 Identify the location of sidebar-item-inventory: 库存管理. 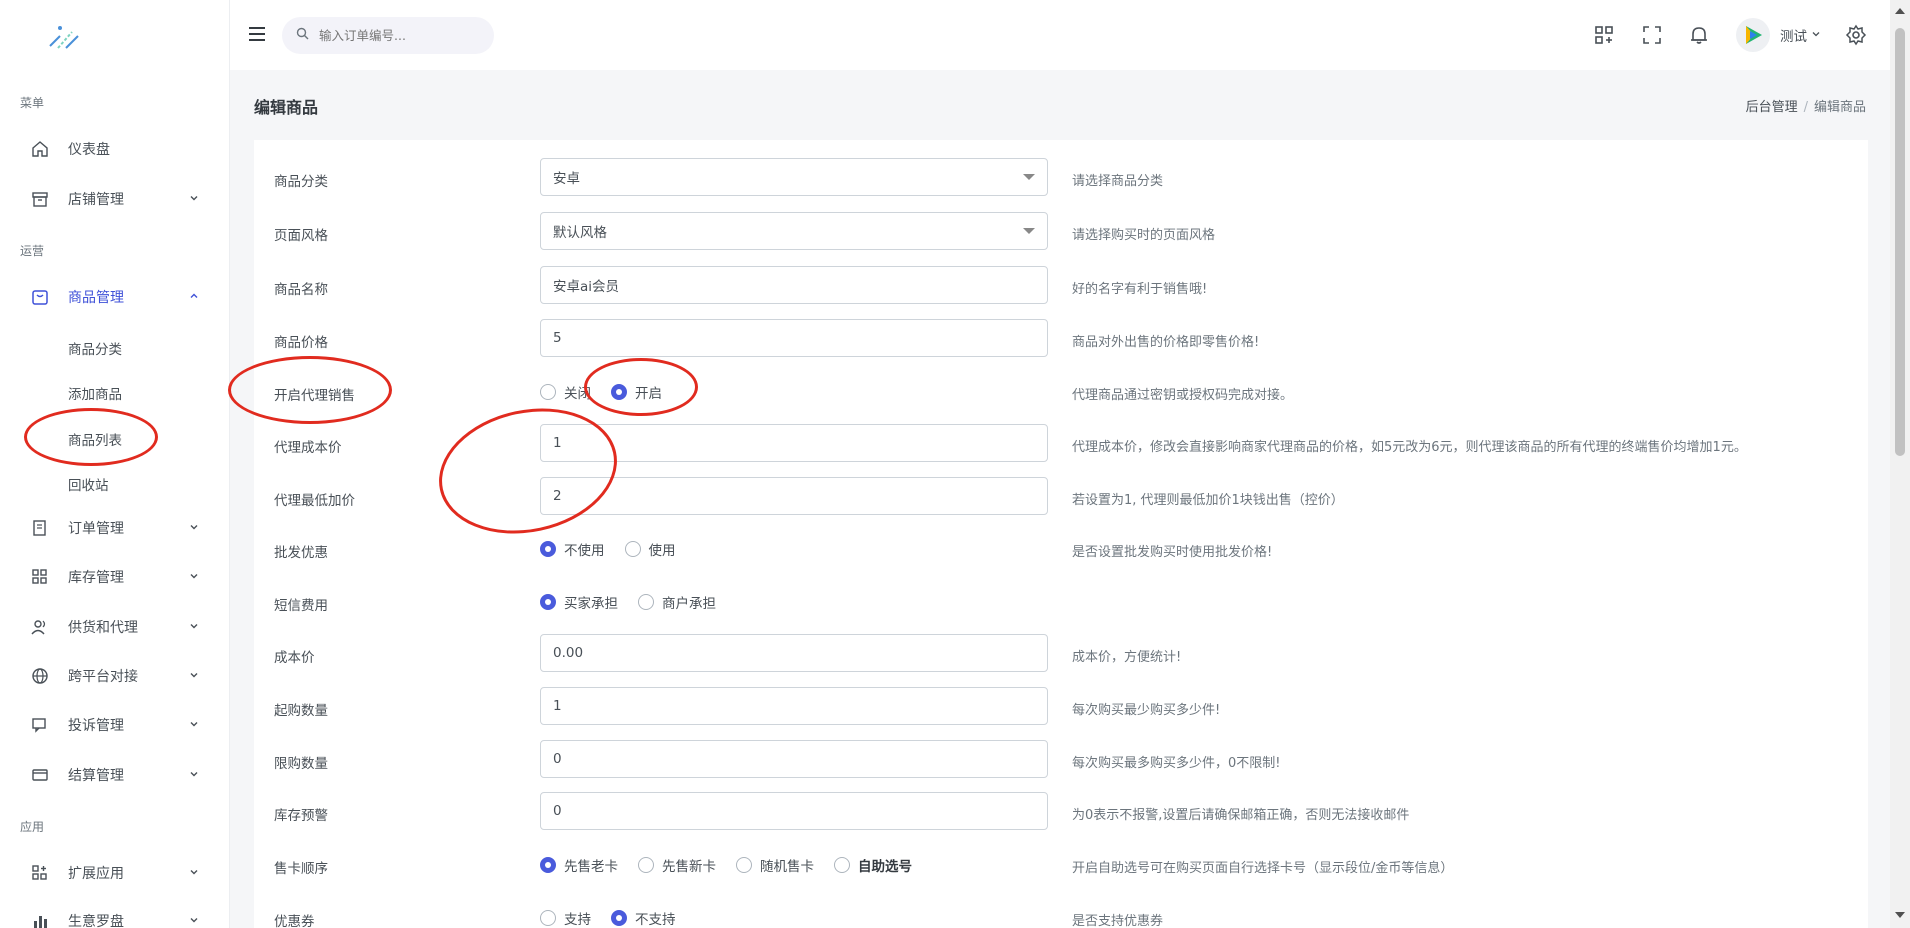
(115, 577).